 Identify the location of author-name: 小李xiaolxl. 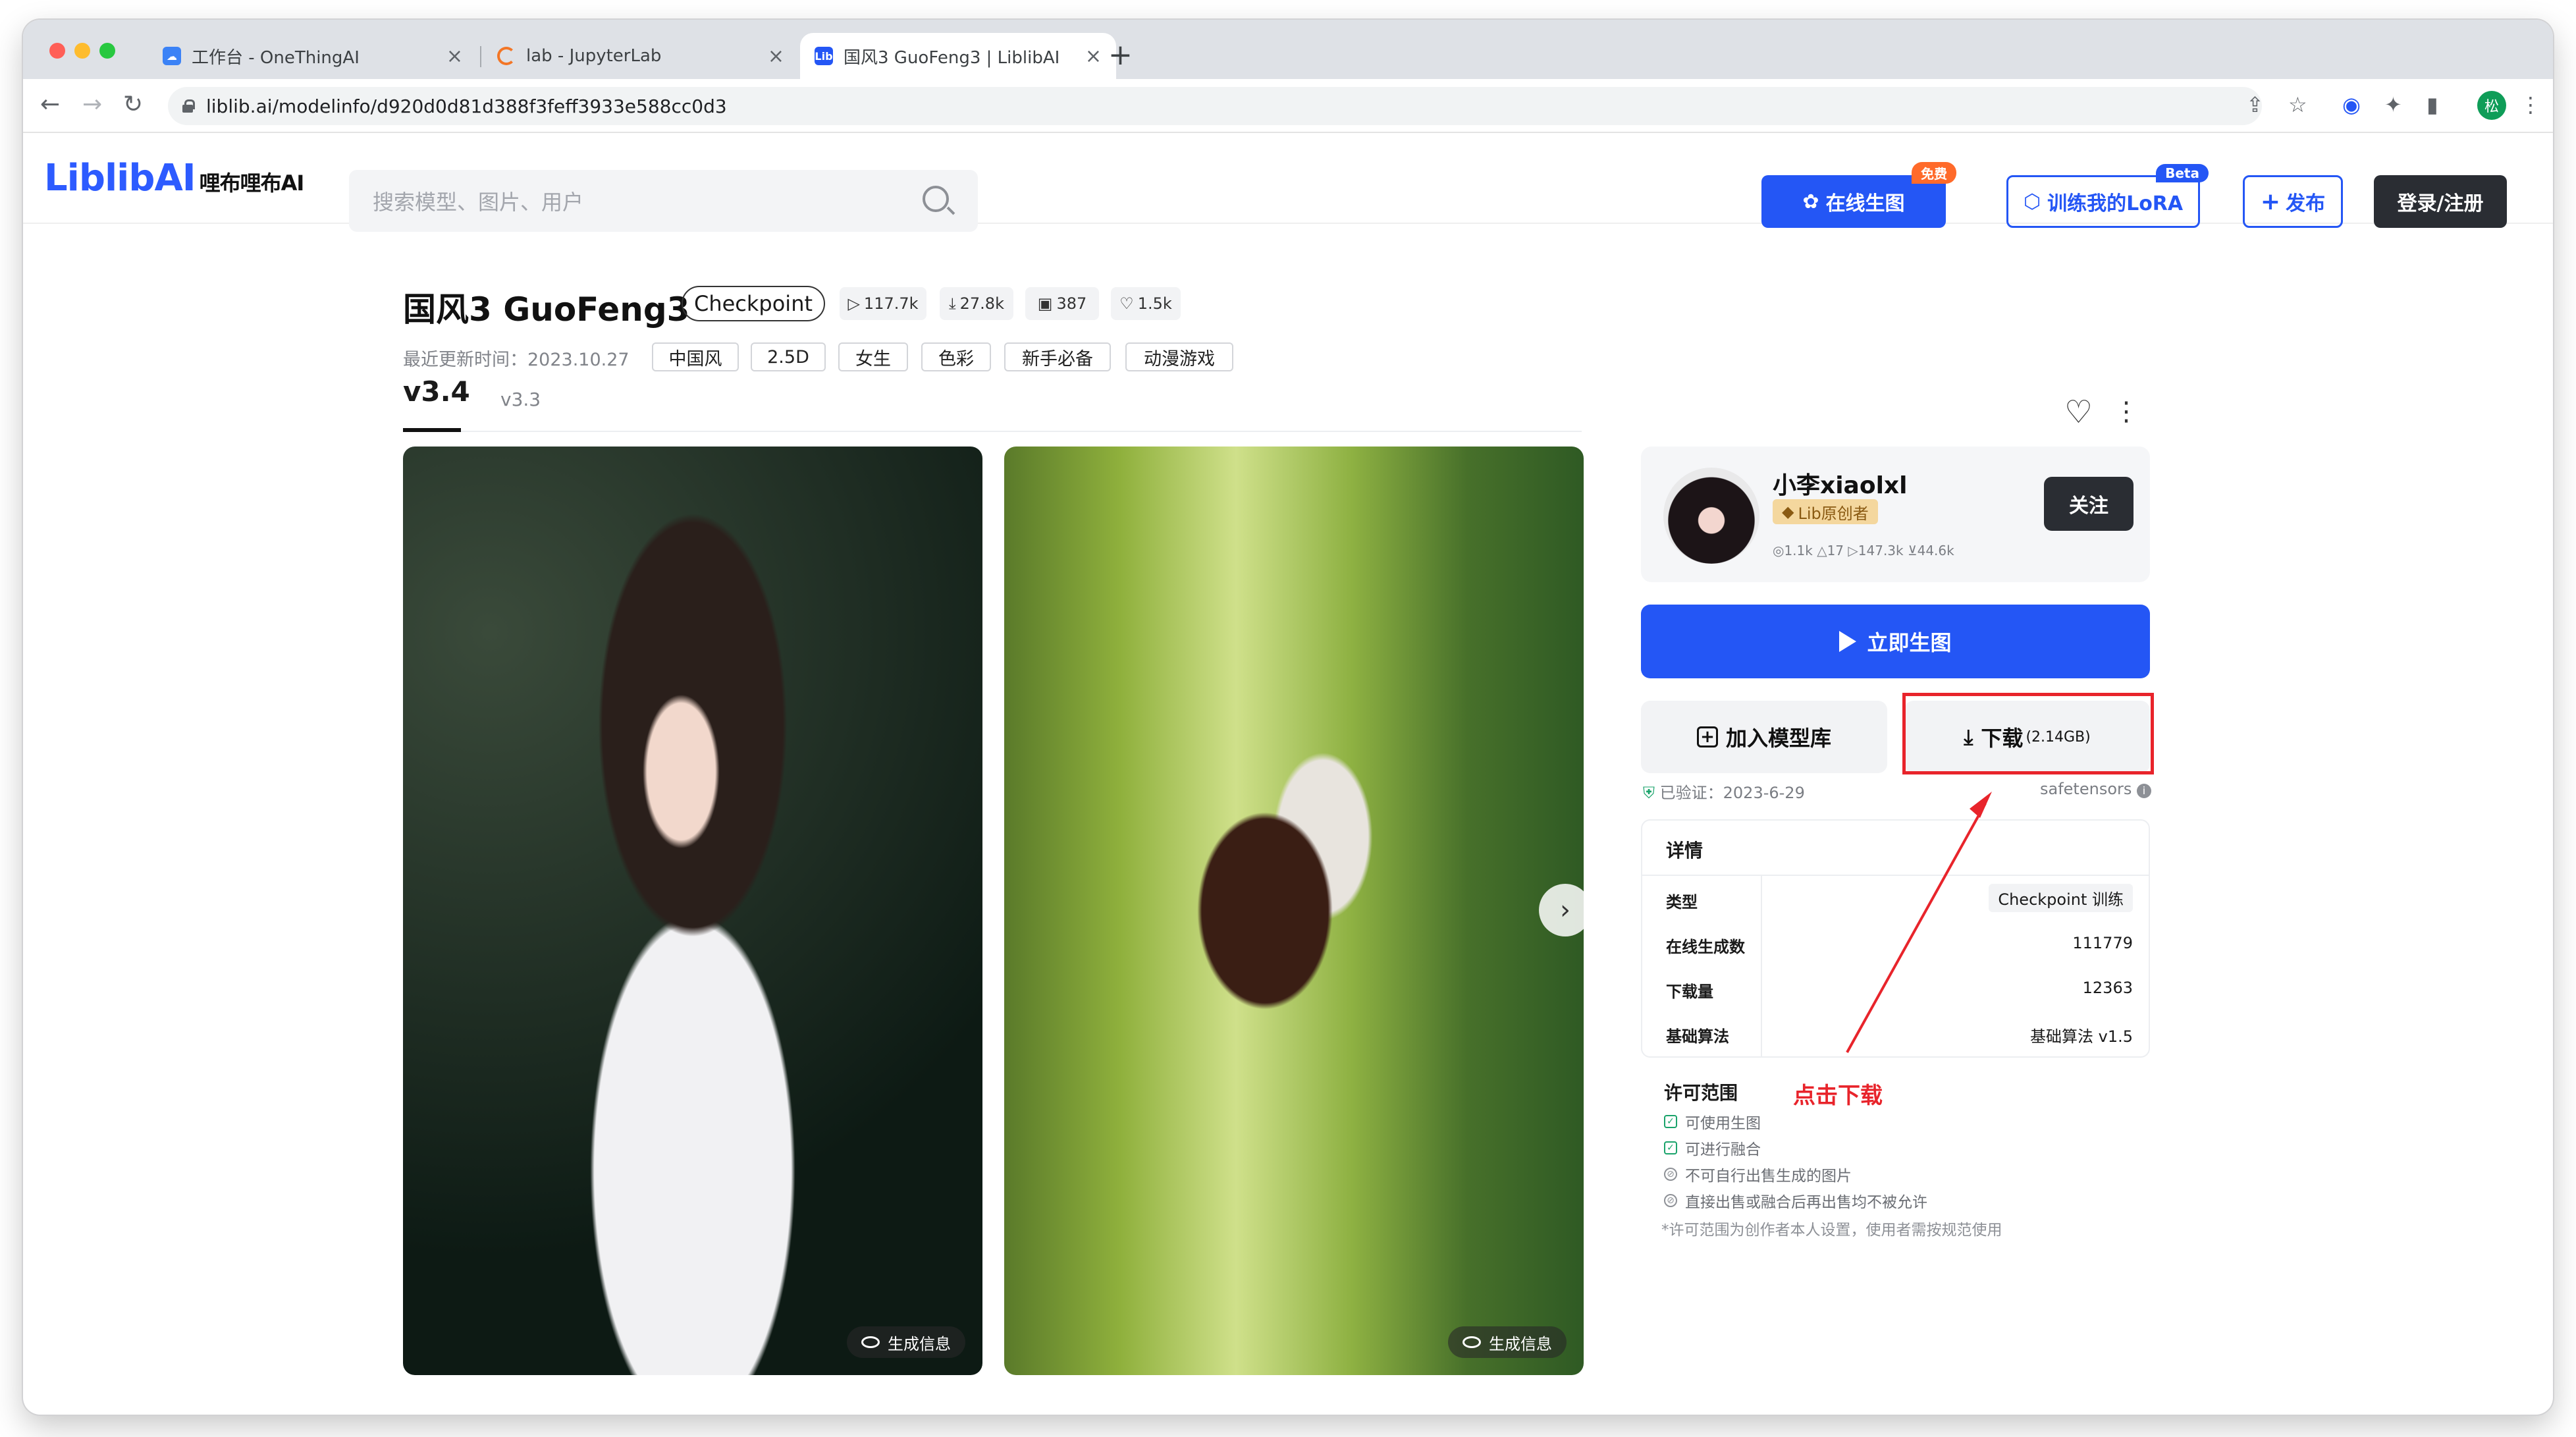
(1840, 483).